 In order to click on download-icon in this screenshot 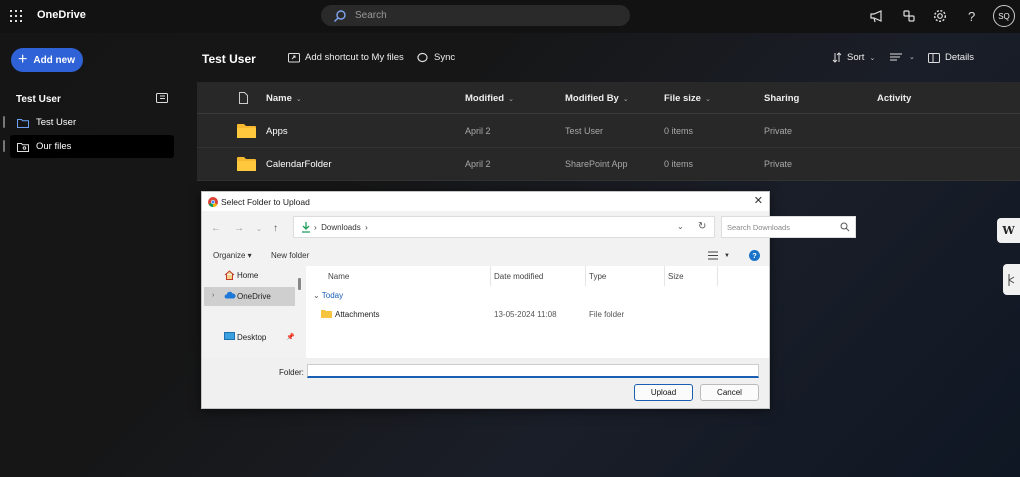, I will do `click(306, 227)`.